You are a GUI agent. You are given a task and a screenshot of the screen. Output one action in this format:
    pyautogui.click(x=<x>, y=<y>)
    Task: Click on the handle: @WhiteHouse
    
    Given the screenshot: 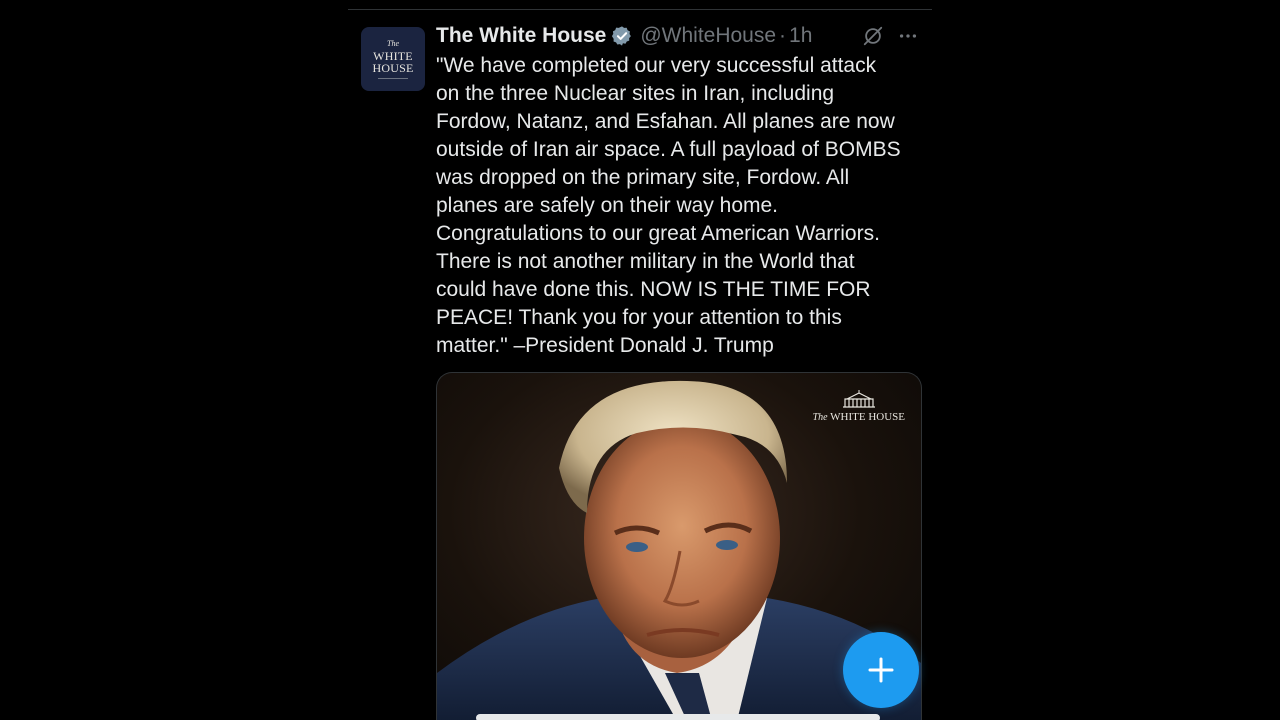 What is the action you would take?
    pyautogui.click(x=708, y=36)
    